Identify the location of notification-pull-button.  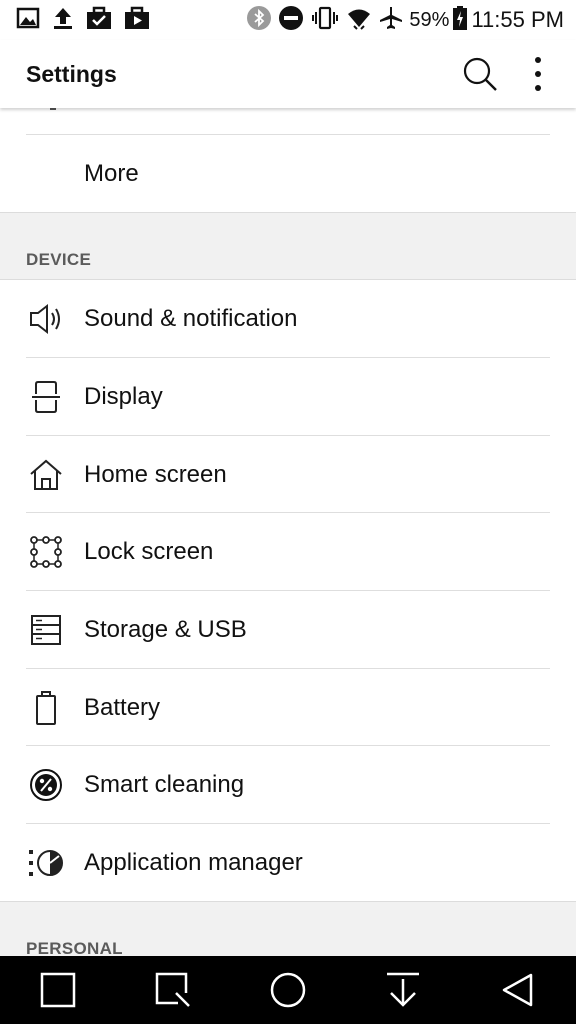
(403, 990).